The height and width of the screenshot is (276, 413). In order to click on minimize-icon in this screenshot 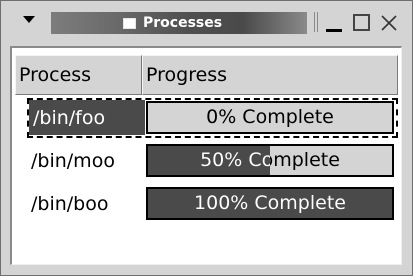, I will do `click(334, 30)`.